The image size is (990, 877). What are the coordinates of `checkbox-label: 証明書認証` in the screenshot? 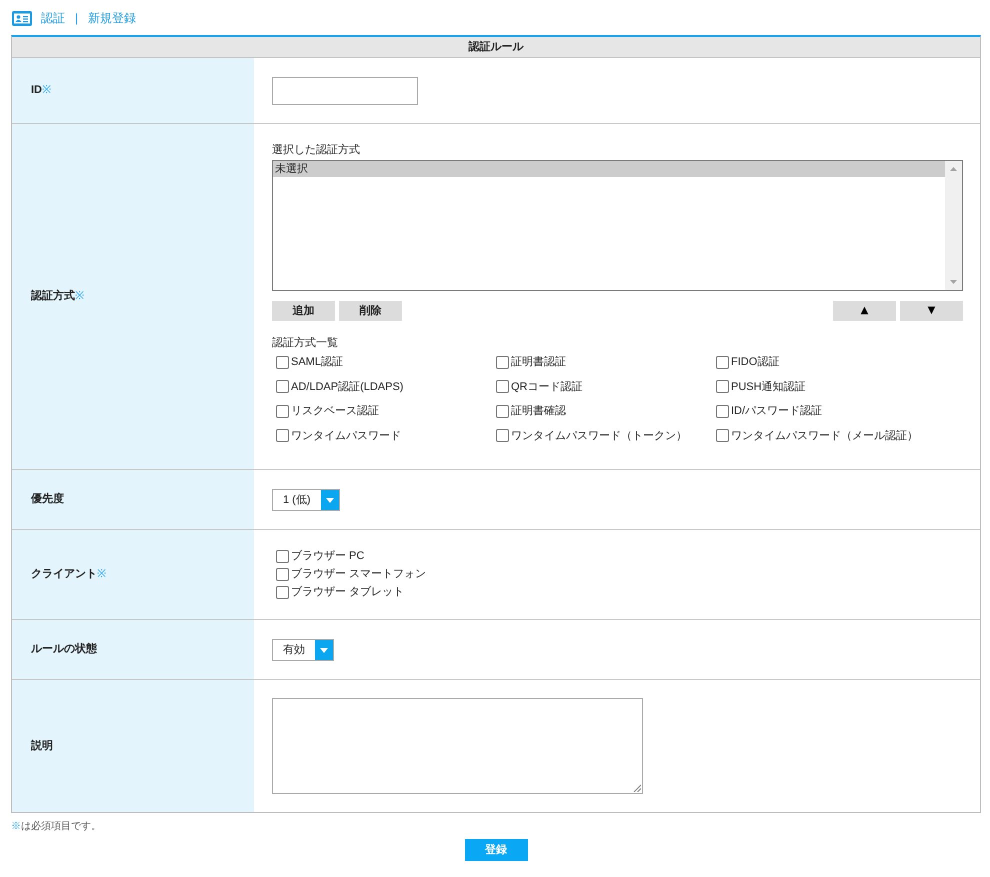 It's located at (538, 362).